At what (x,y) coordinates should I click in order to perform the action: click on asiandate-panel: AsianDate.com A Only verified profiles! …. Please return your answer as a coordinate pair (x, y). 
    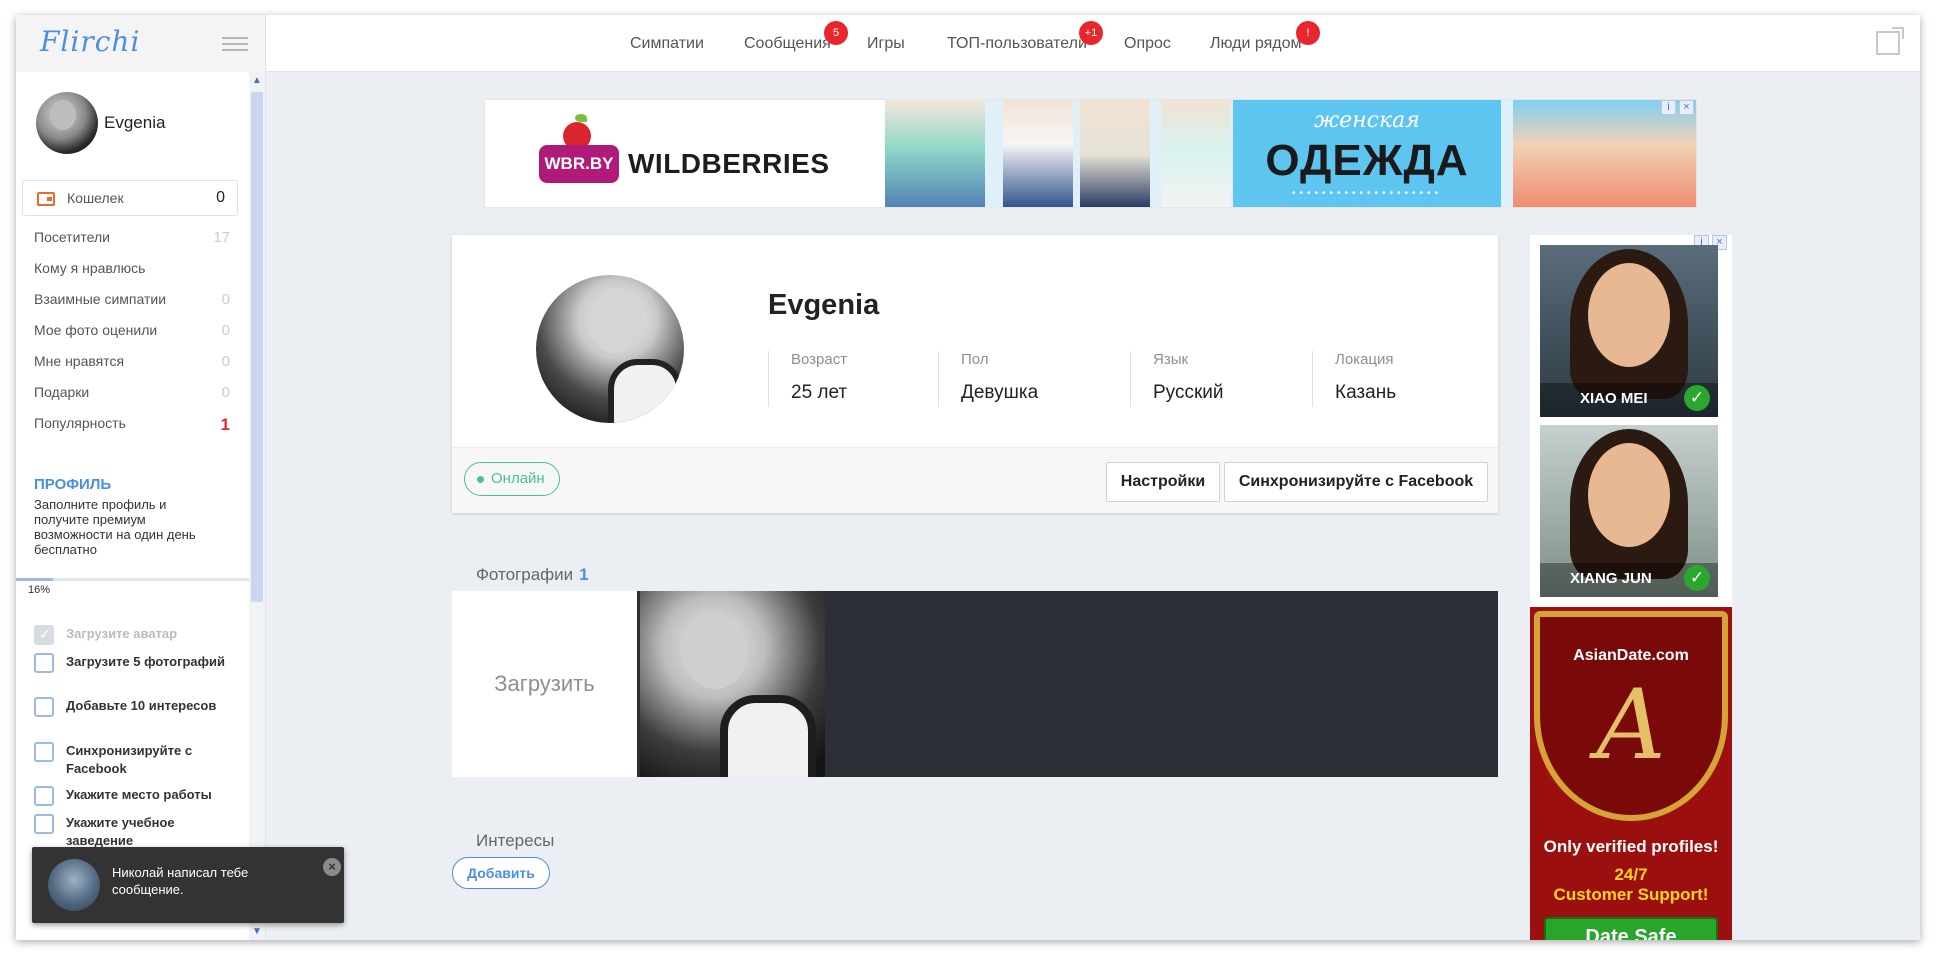
    Looking at the image, I should click on (1631, 773).